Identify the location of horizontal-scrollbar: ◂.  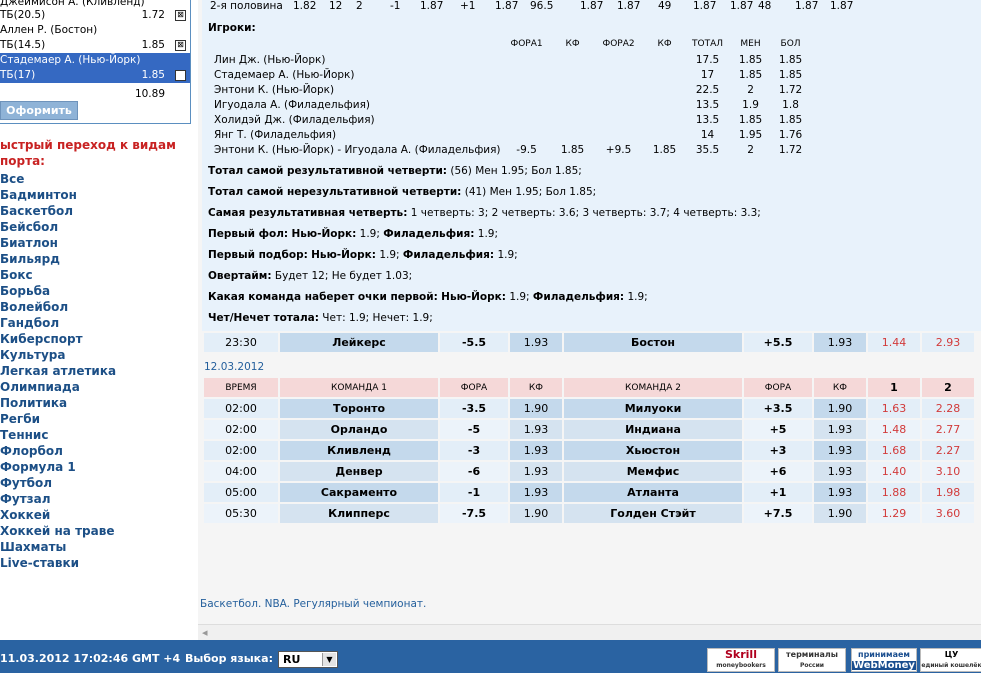
(589, 632).